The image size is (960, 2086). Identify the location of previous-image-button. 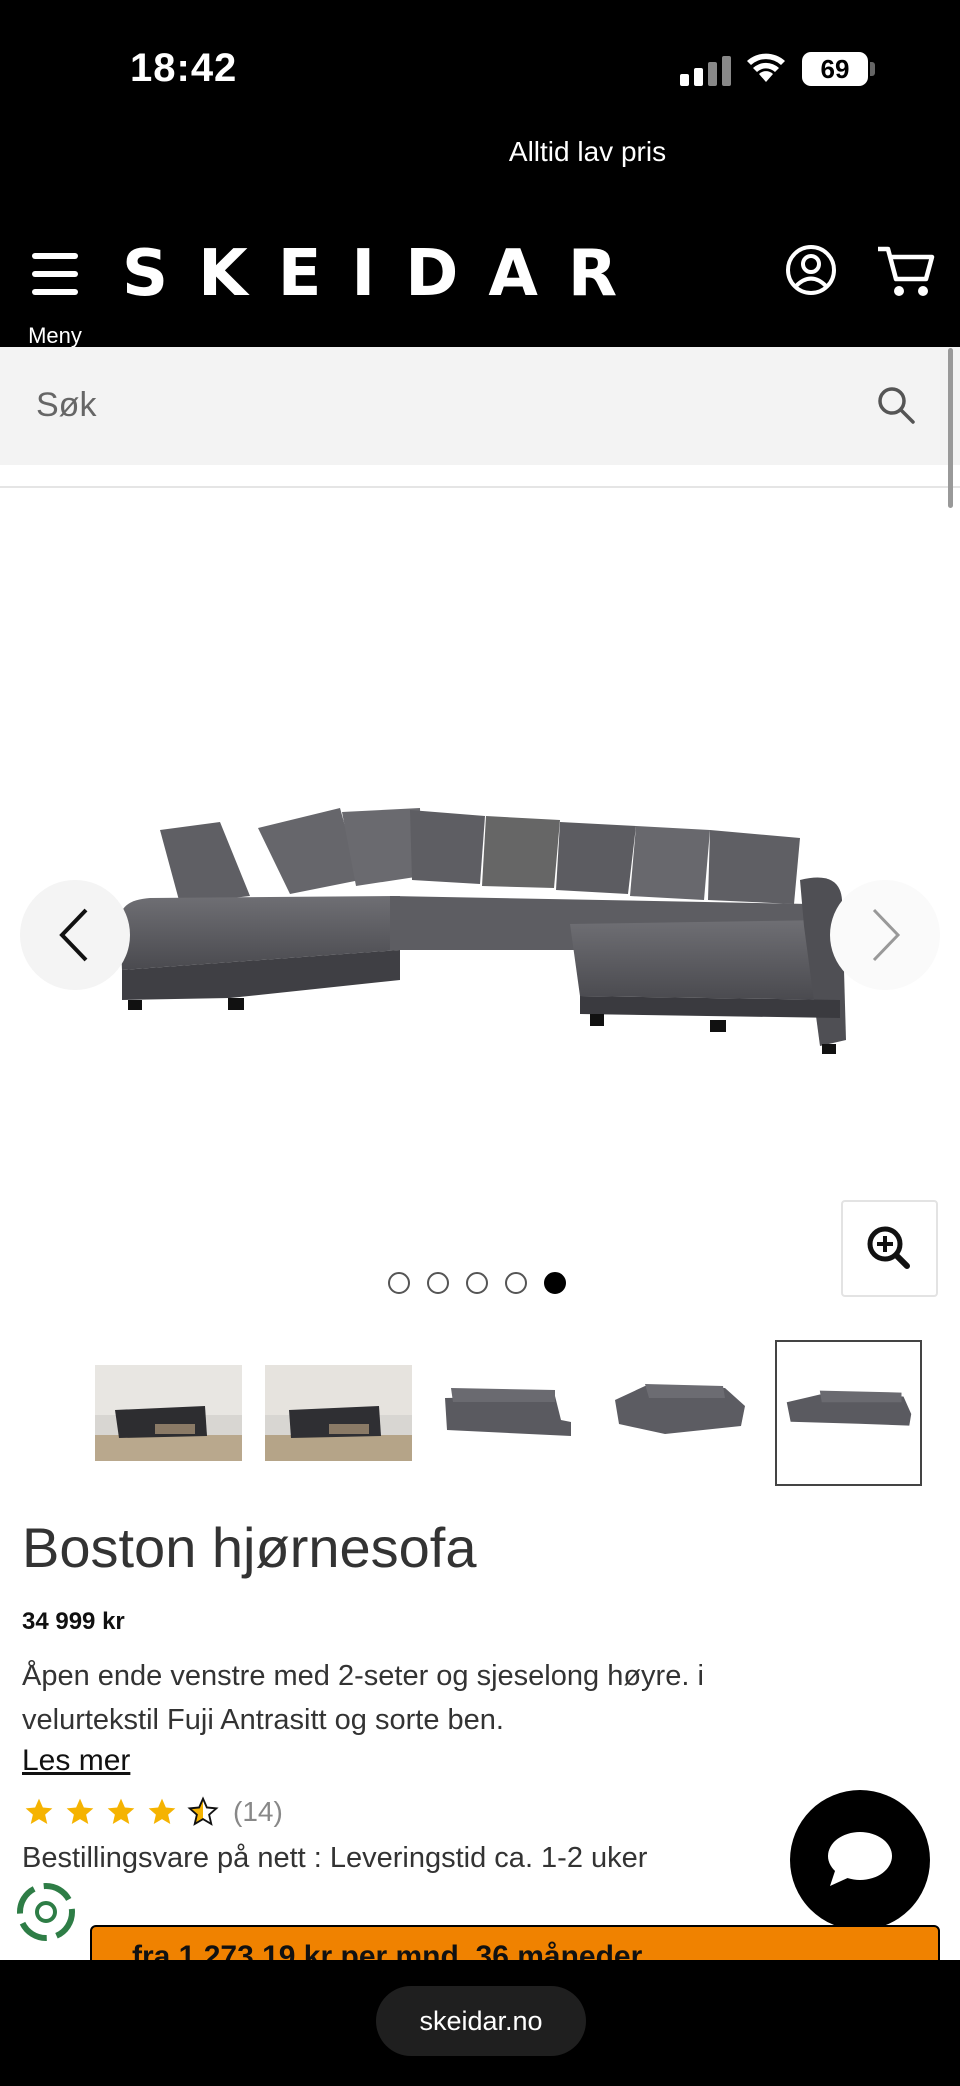
(75, 935).